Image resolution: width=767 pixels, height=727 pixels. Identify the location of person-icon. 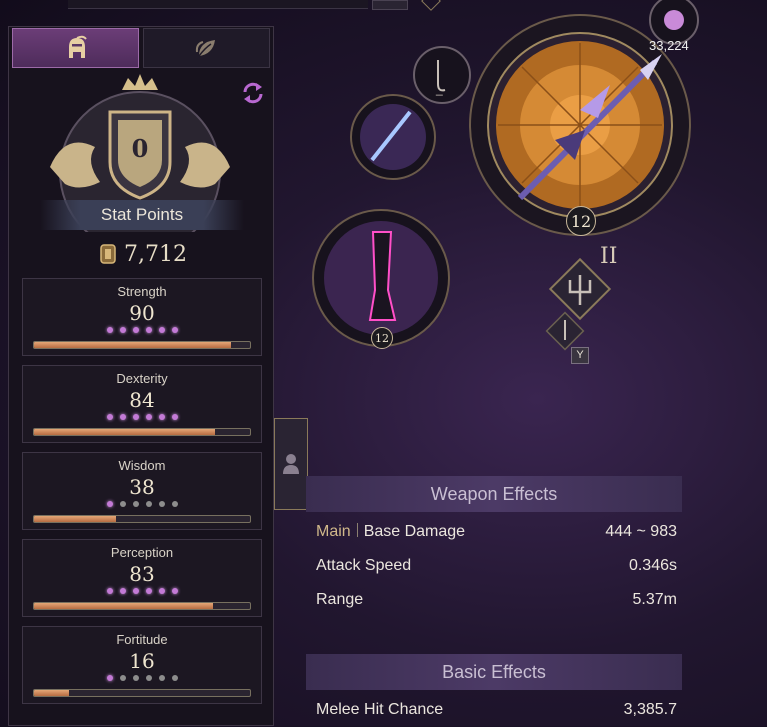
(291, 464).